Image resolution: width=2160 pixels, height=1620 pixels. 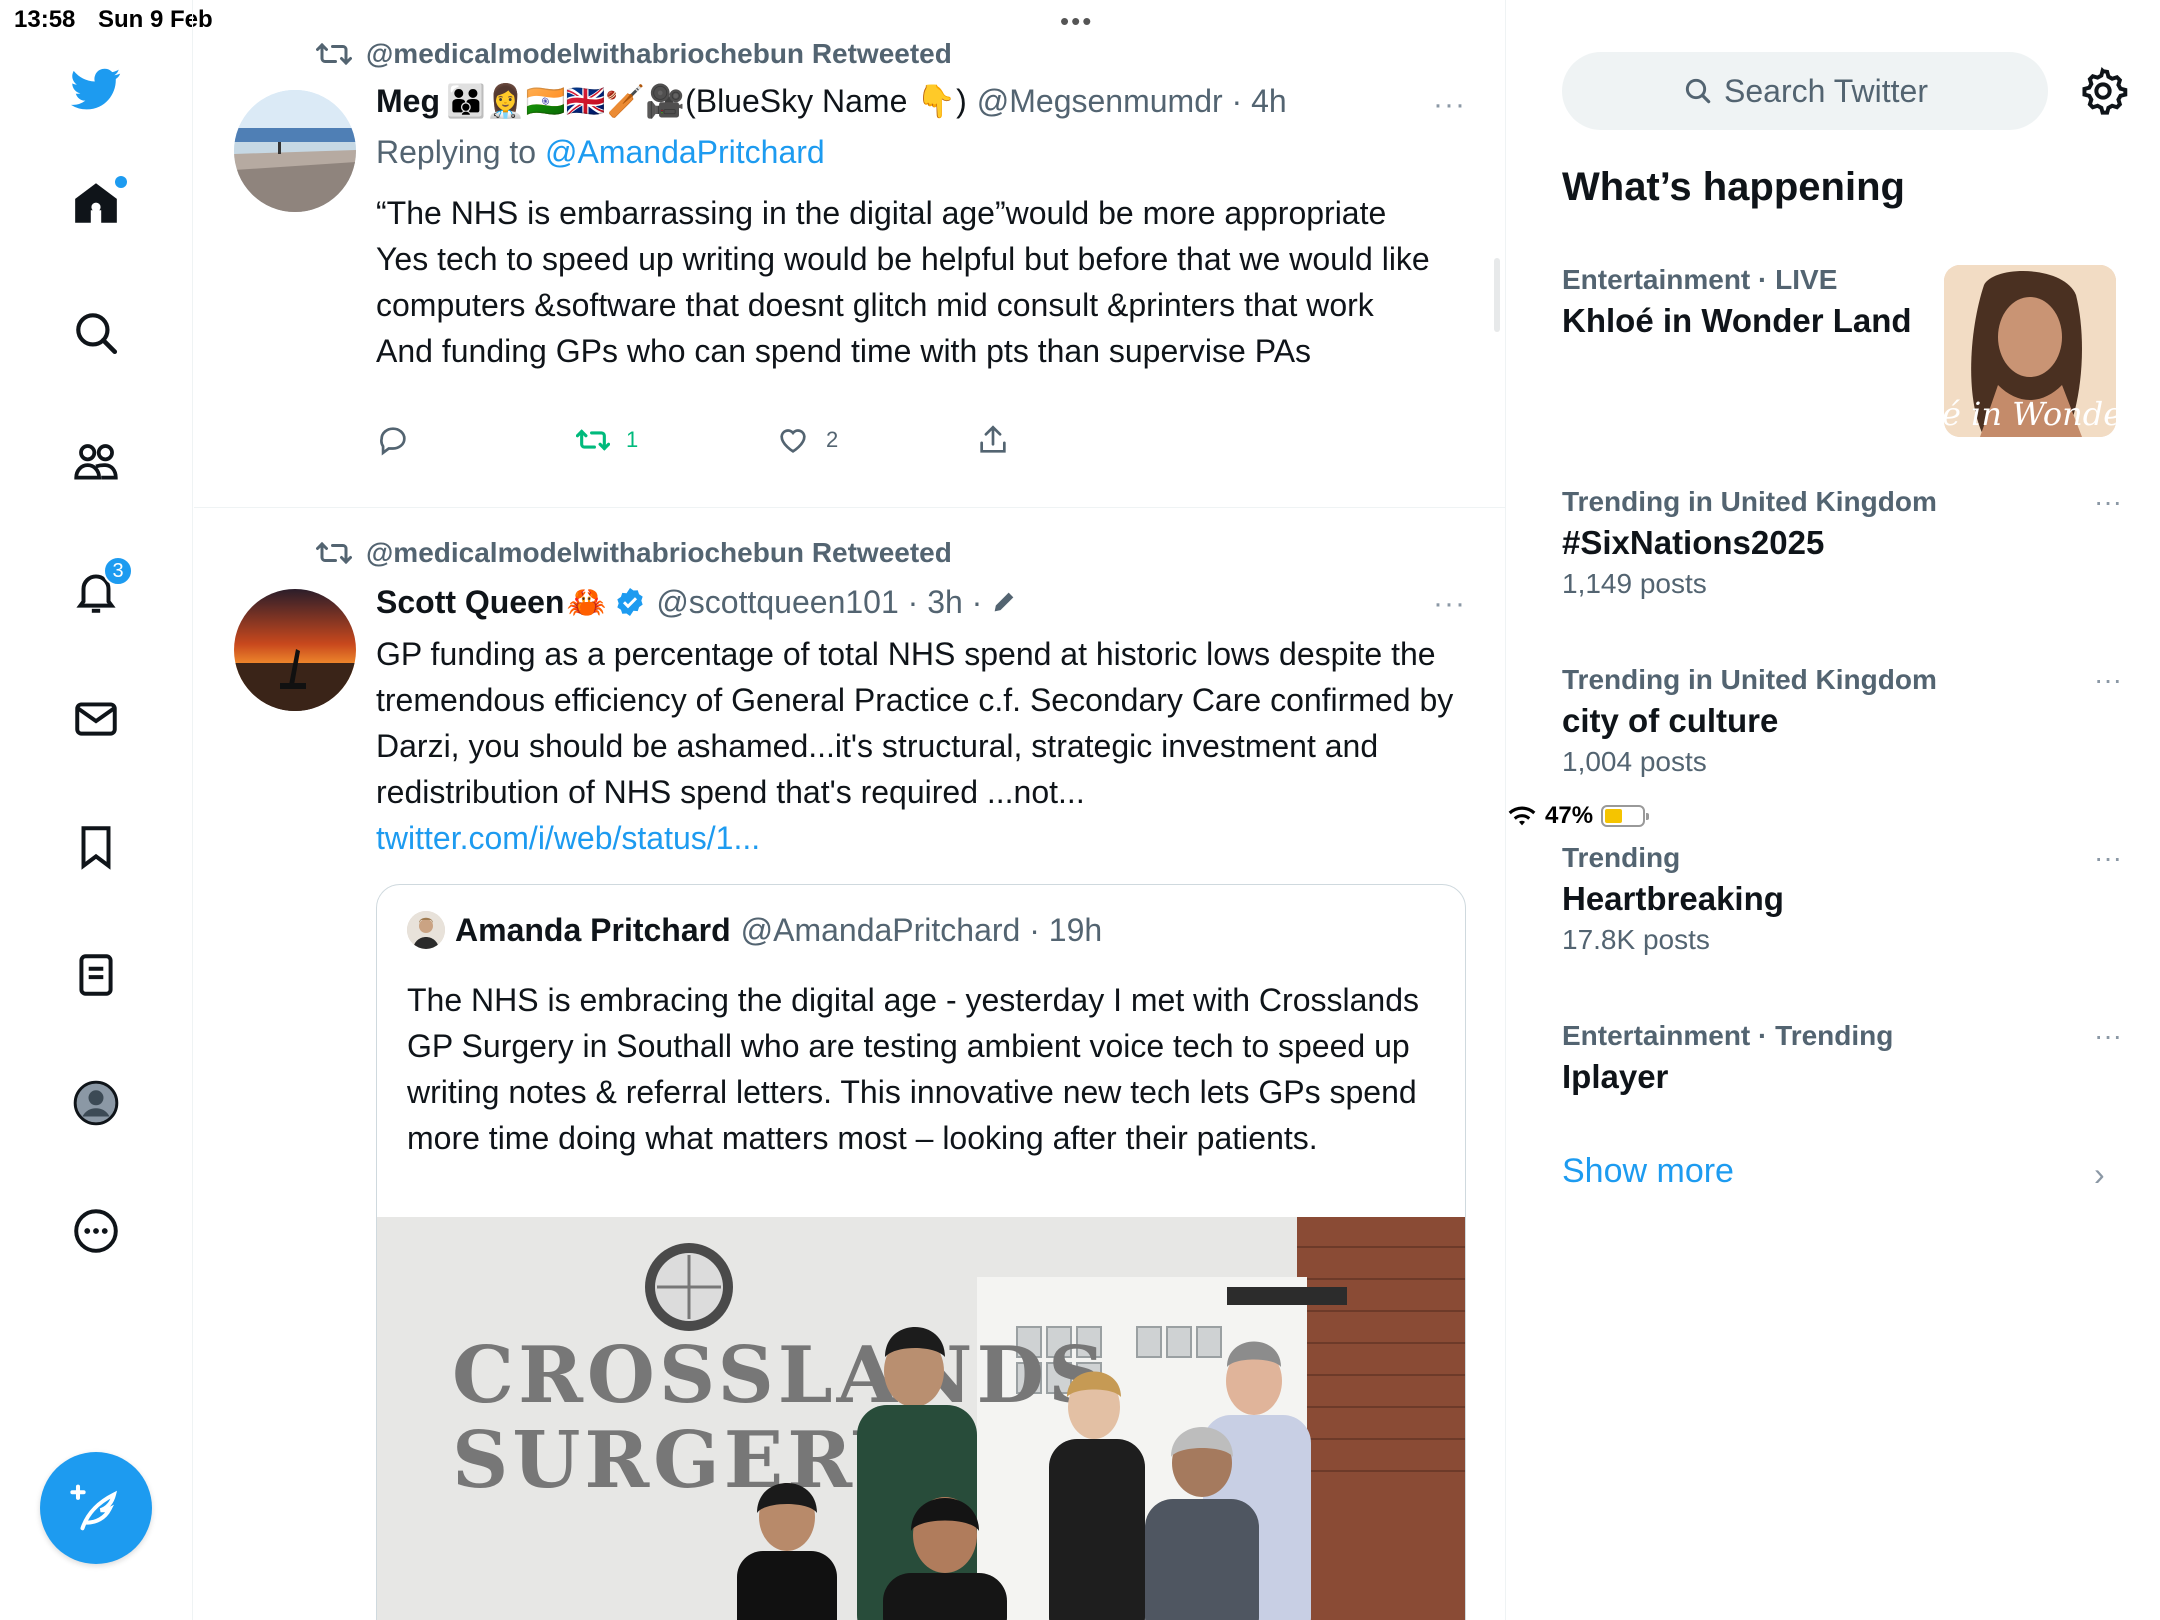 I want to click on trend-title: #SixNations2025, so click(x=1693, y=542).